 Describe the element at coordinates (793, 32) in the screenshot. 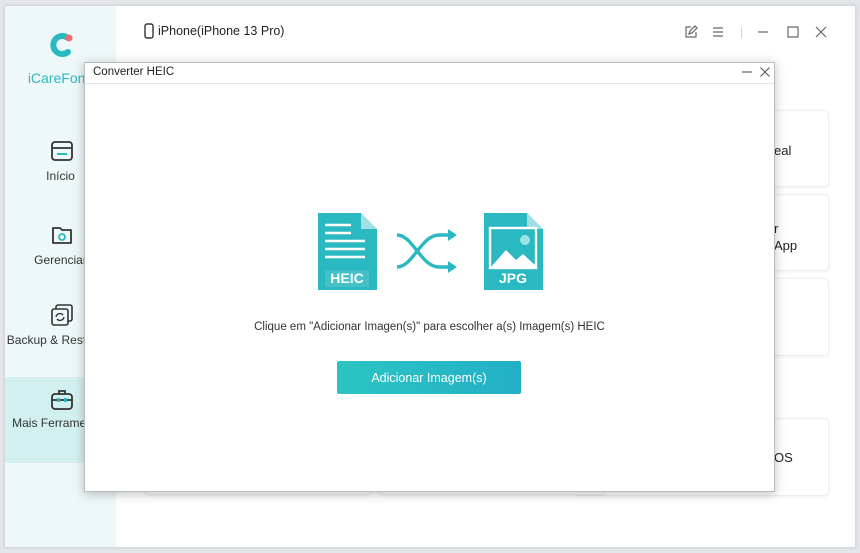

I see `maximize-icon` at that location.